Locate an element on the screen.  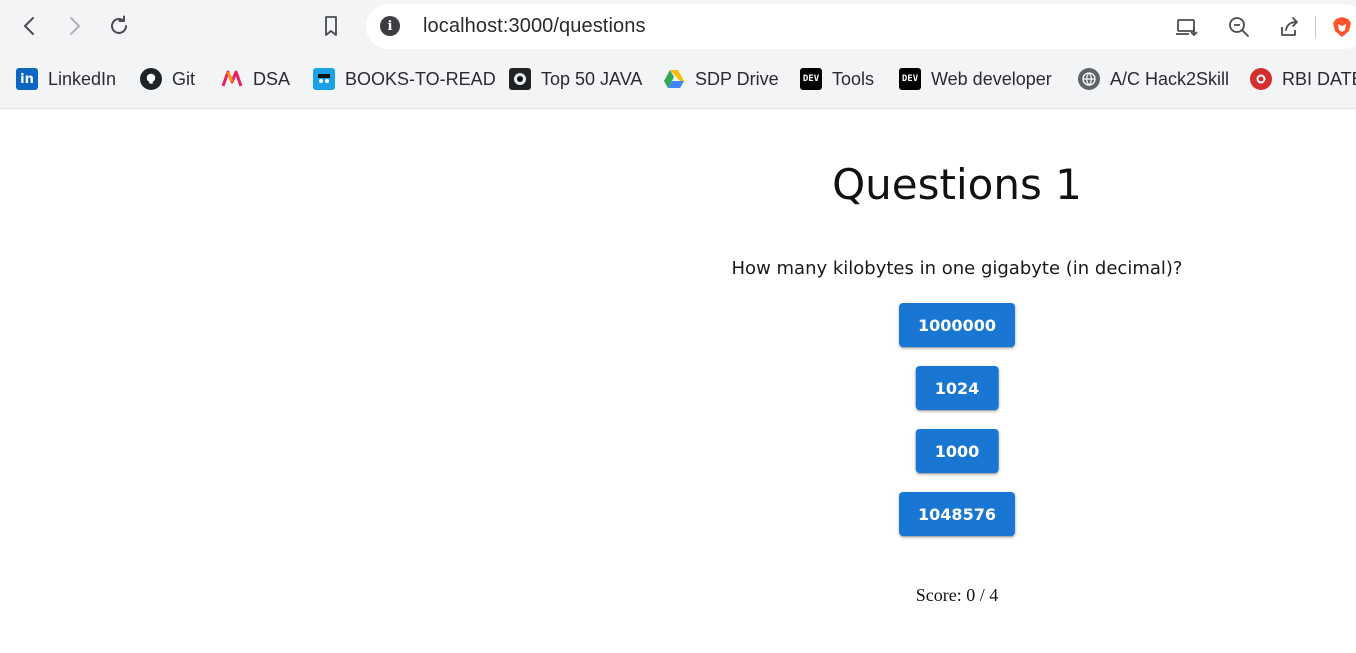
chevron-right-icon is located at coordinates (75, 26).